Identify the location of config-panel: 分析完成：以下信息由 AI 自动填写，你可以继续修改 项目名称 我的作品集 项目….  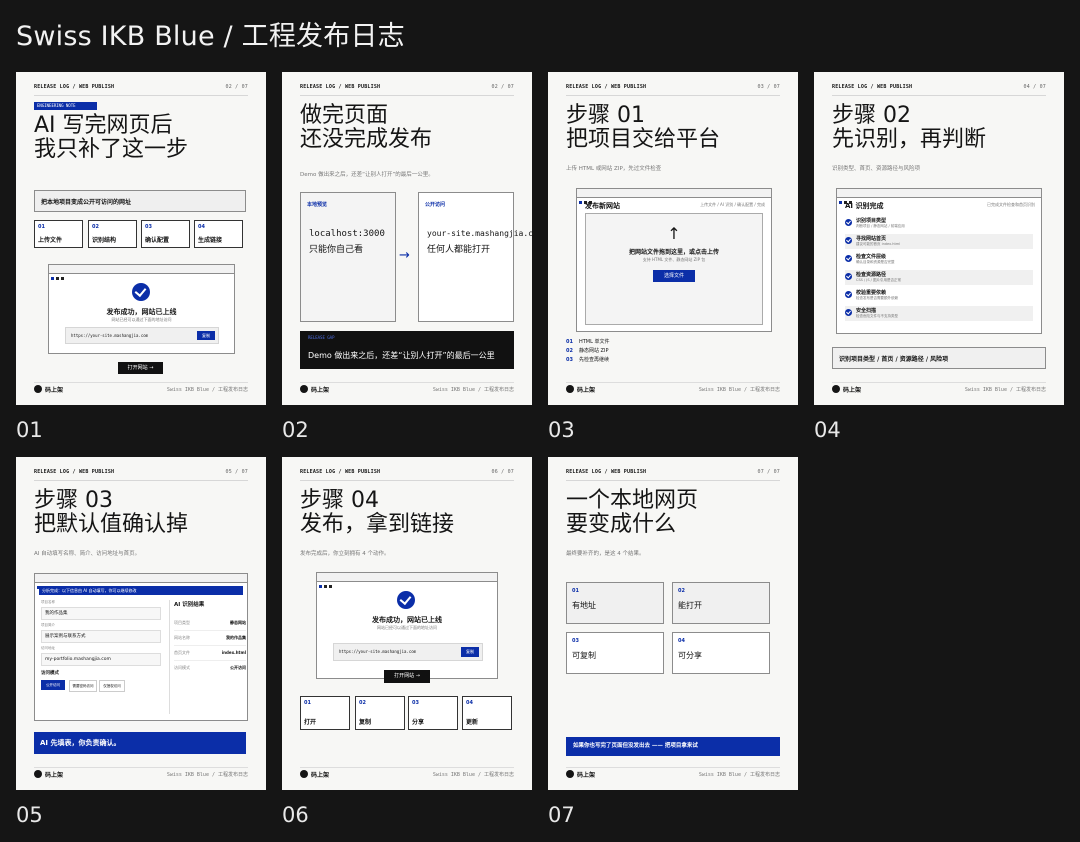
(141, 647).